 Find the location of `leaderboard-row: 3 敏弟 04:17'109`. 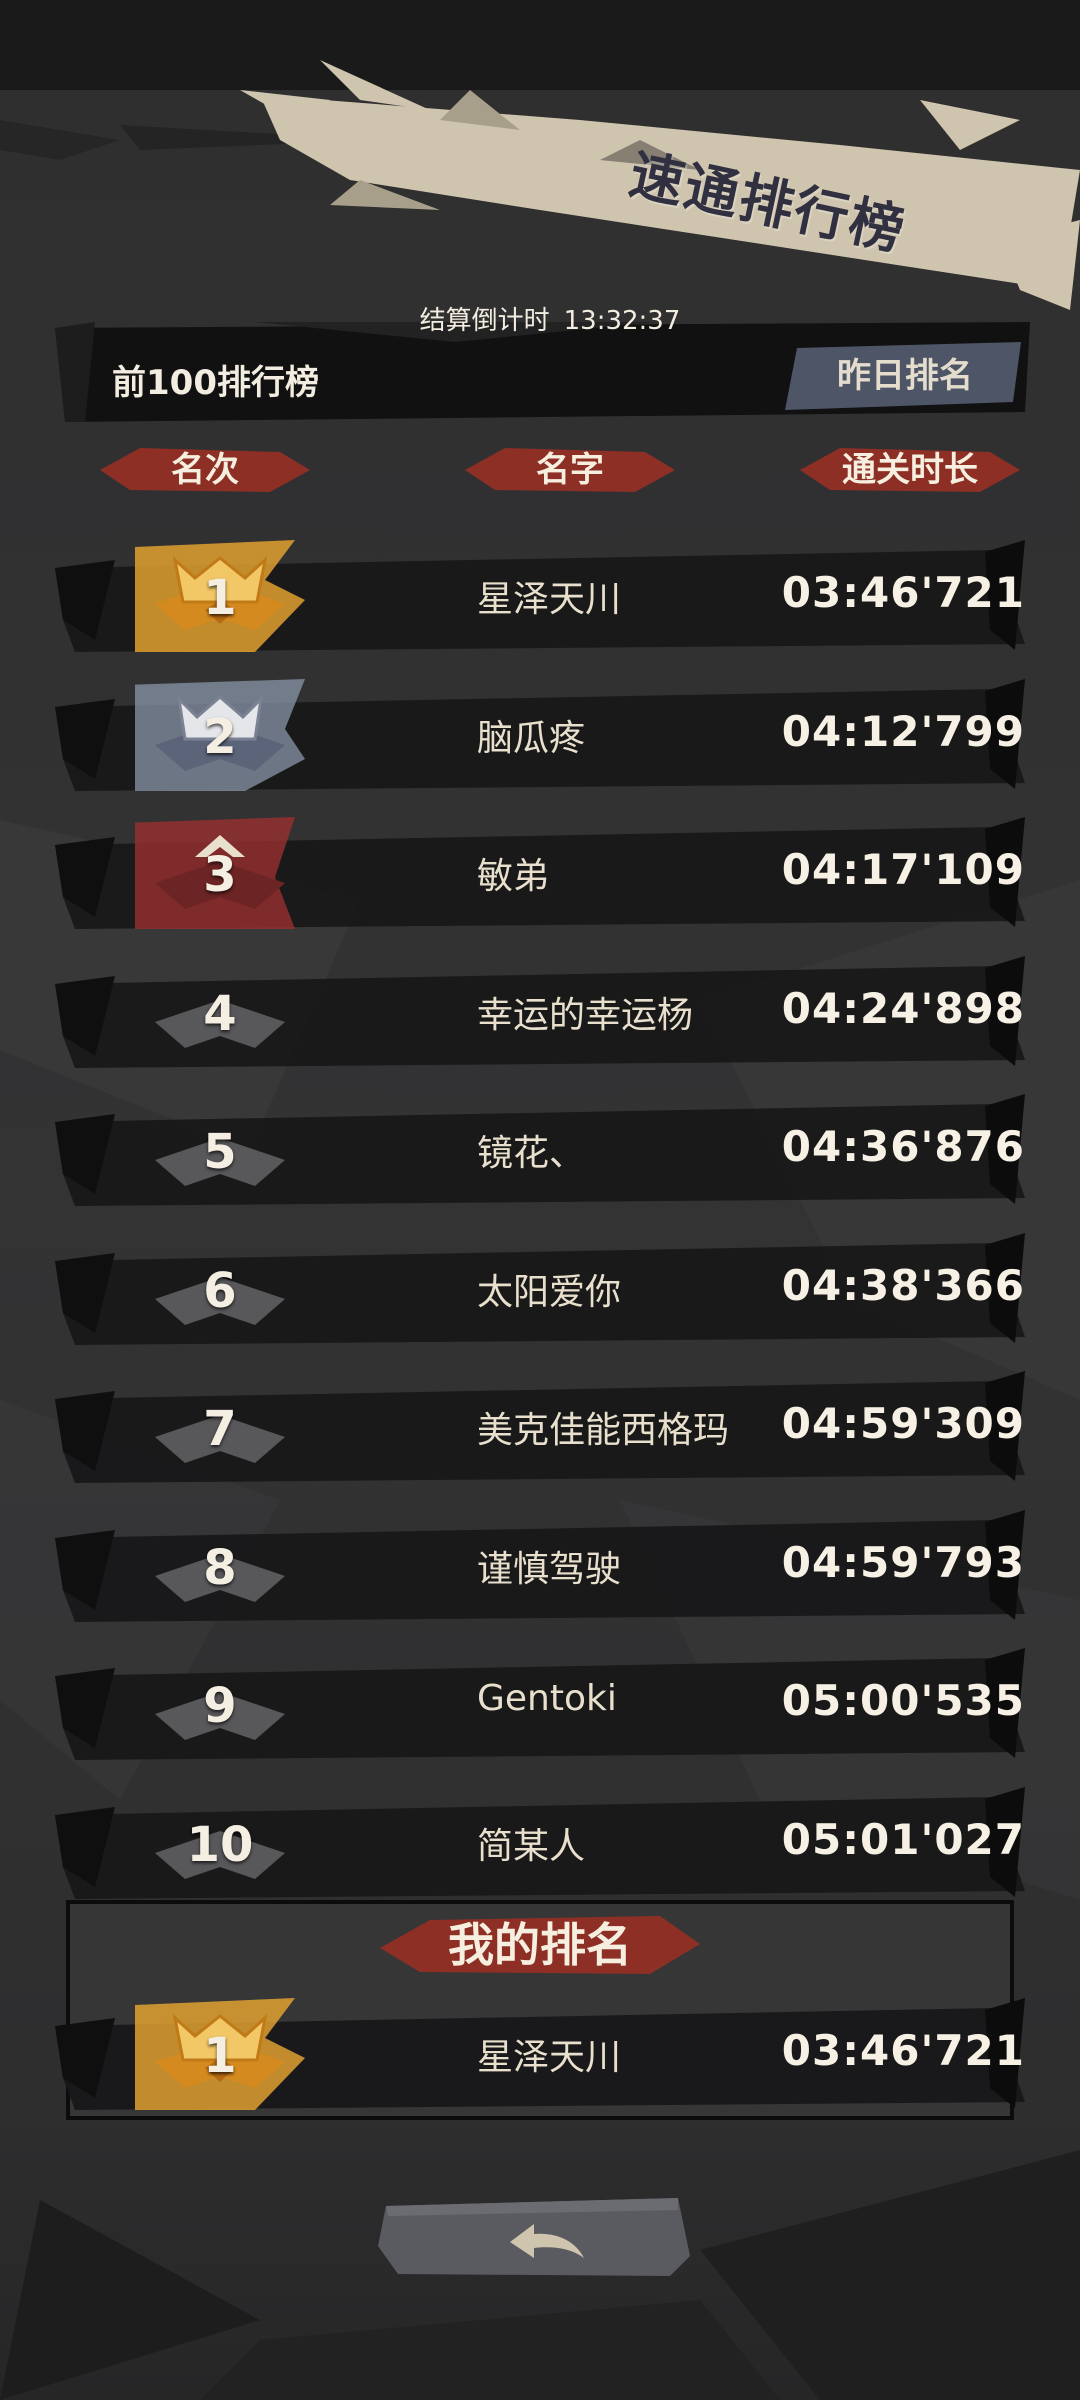

leaderboard-row: 3 敏弟 04:17'109 is located at coordinates (540, 873).